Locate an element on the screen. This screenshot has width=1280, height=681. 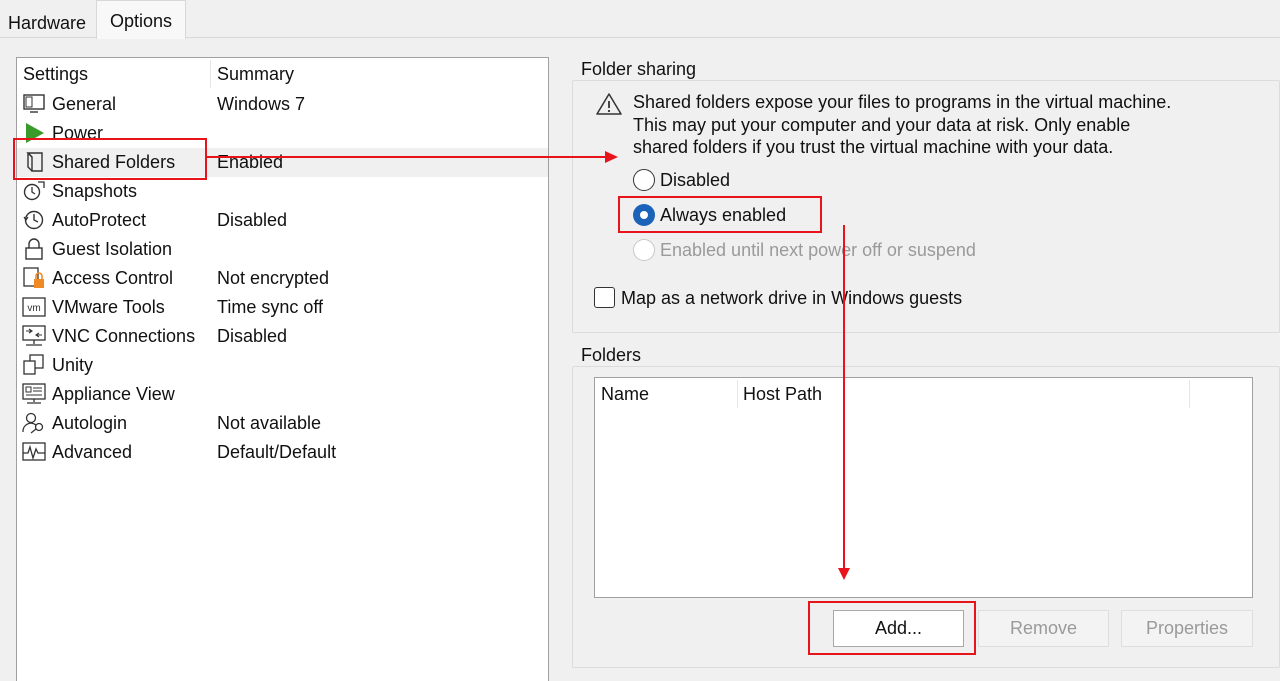
arrow-to-add-button is located at coordinates (844, 402).